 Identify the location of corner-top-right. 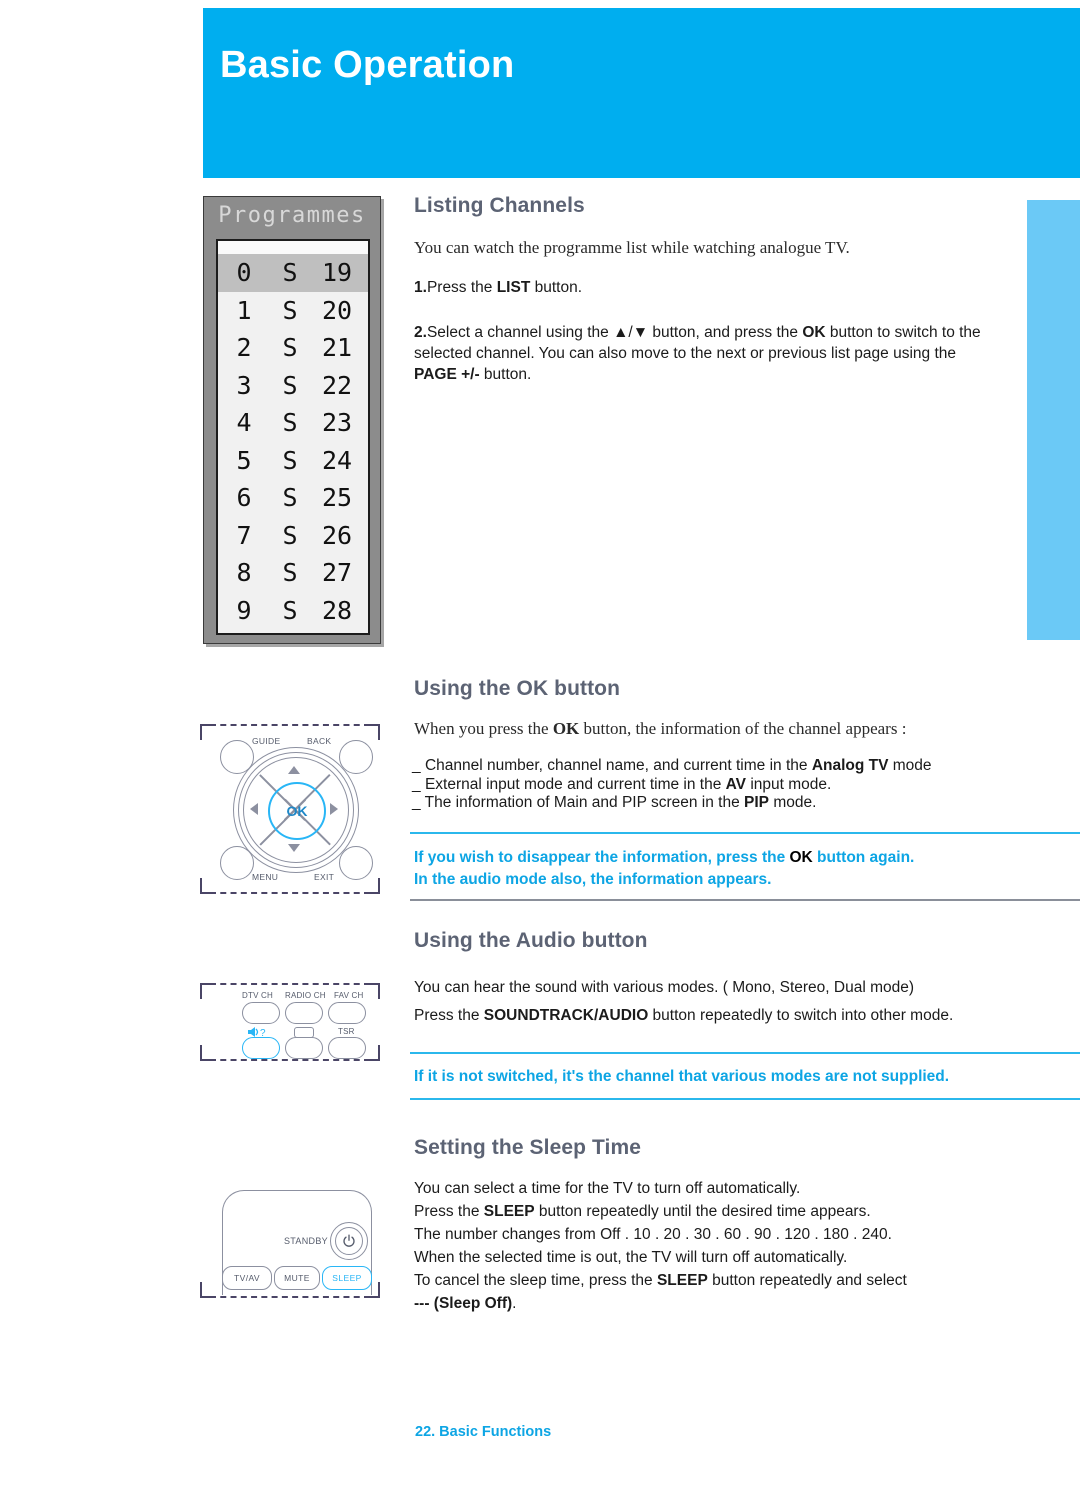
(373, 991).